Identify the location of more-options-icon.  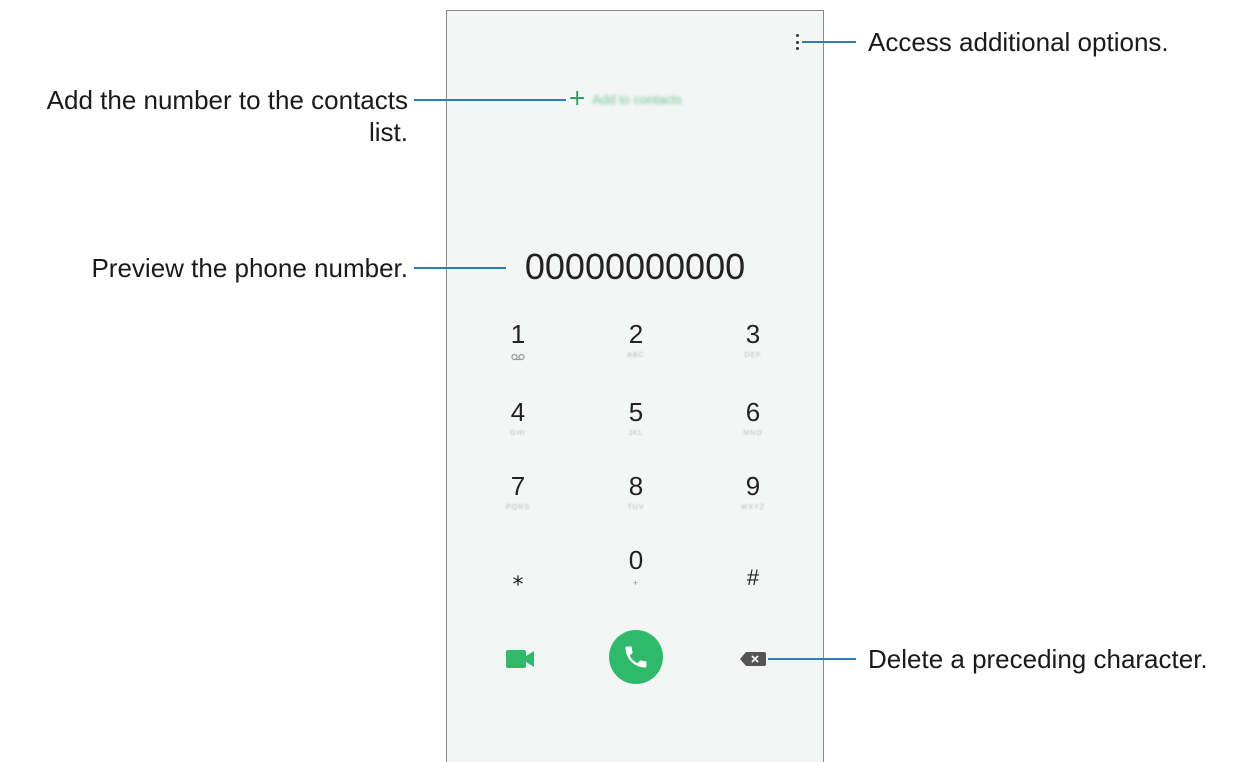
(797, 42).